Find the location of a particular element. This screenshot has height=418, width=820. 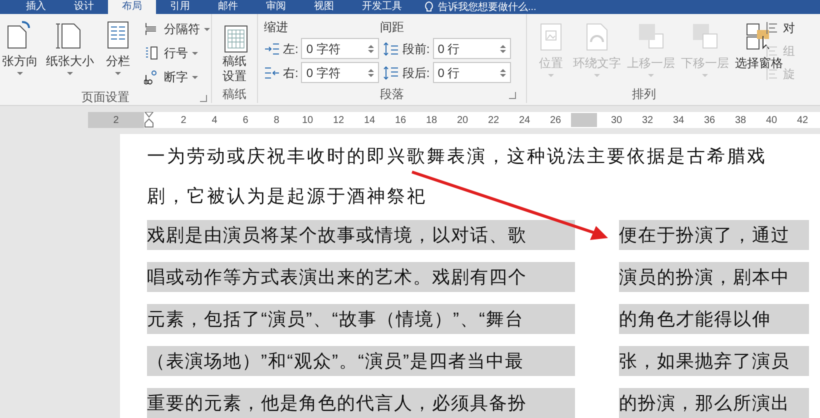

ruler-number: 18 is located at coordinates (431, 121).